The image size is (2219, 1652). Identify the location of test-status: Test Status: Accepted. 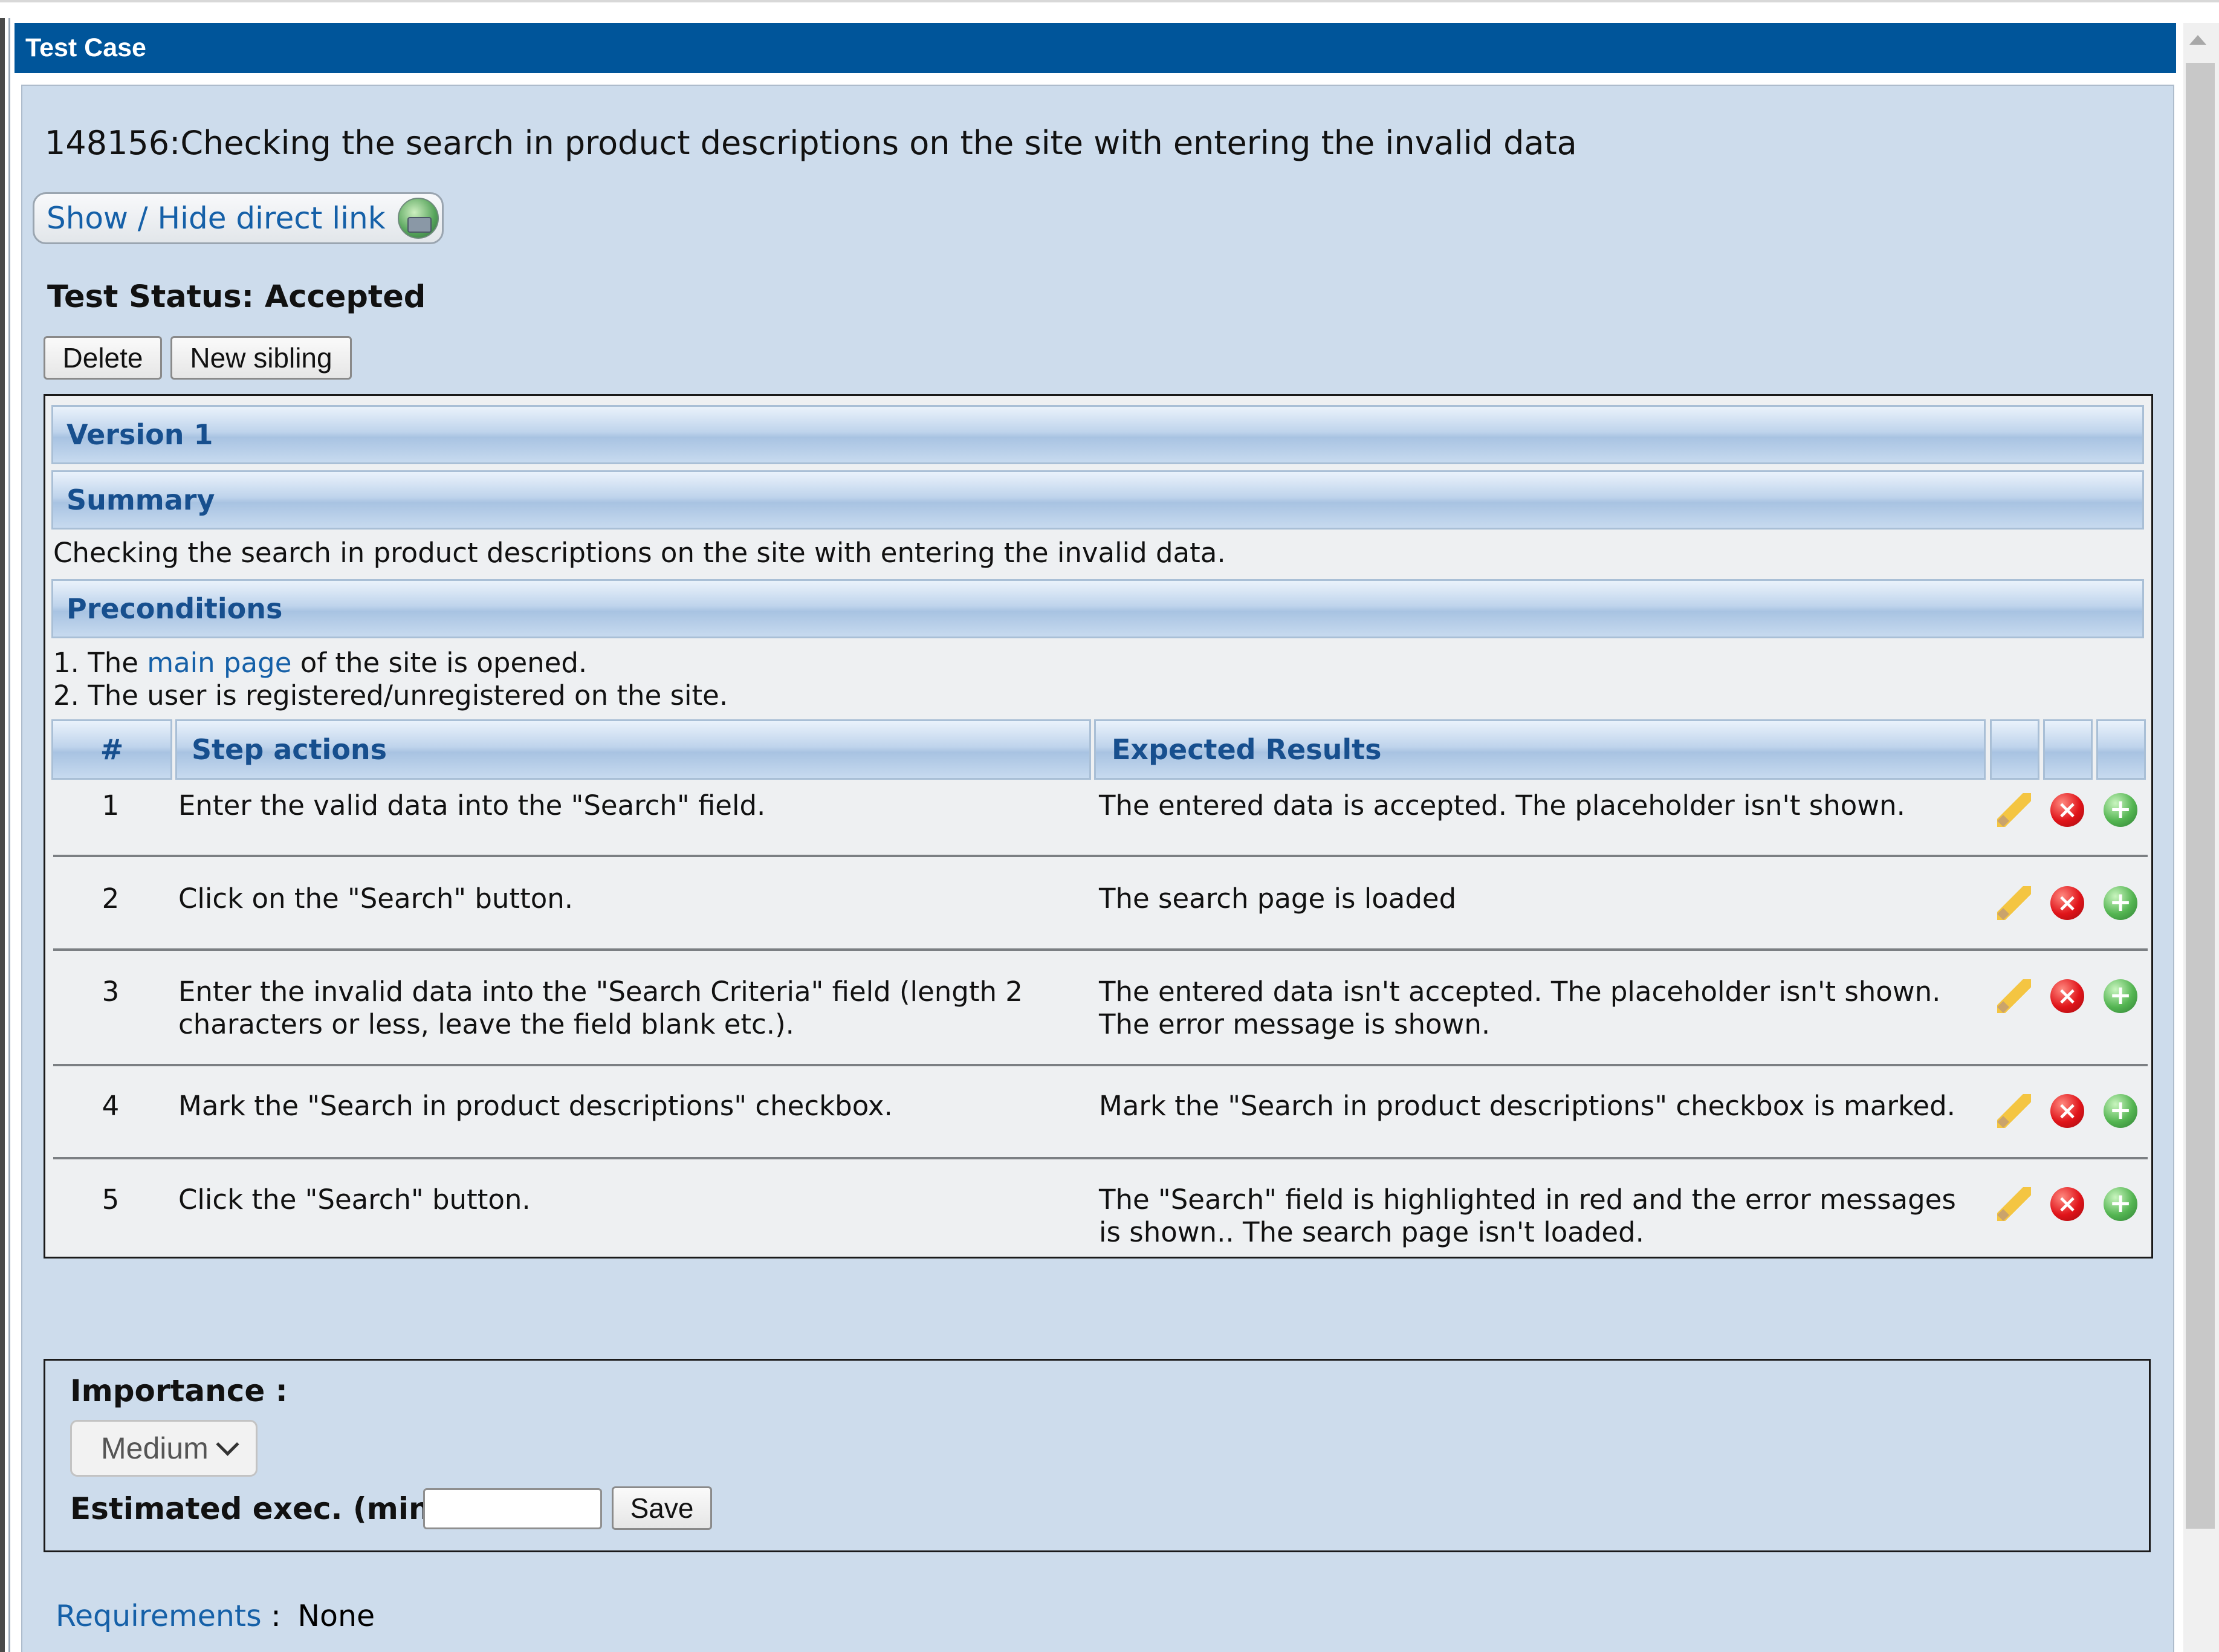
(236, 297).